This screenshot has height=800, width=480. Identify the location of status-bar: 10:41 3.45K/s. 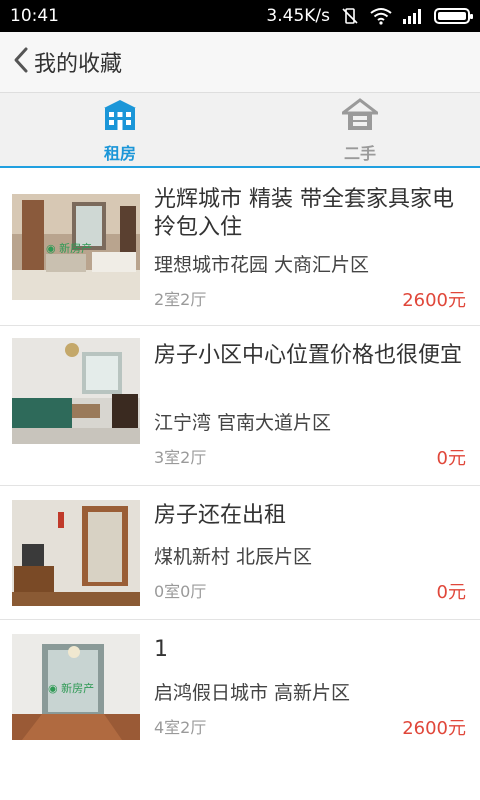
(240, 16).